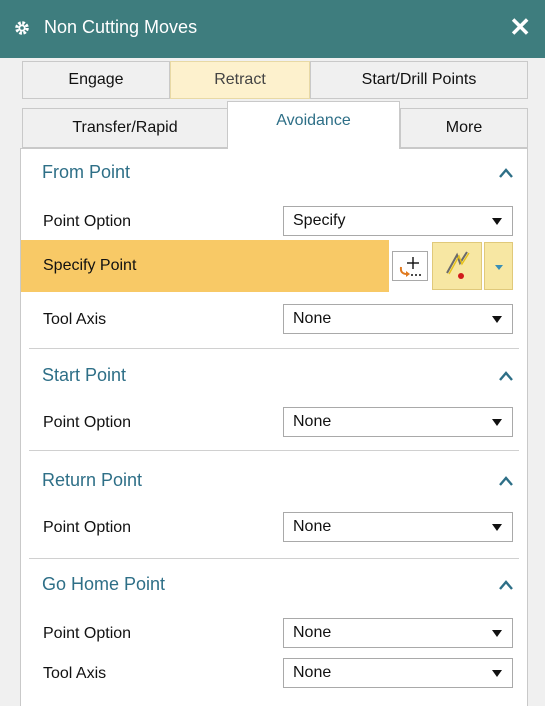 The height and width of the screenshot is (706, 545). I want to click on tab-more: More, so click(464, 128).